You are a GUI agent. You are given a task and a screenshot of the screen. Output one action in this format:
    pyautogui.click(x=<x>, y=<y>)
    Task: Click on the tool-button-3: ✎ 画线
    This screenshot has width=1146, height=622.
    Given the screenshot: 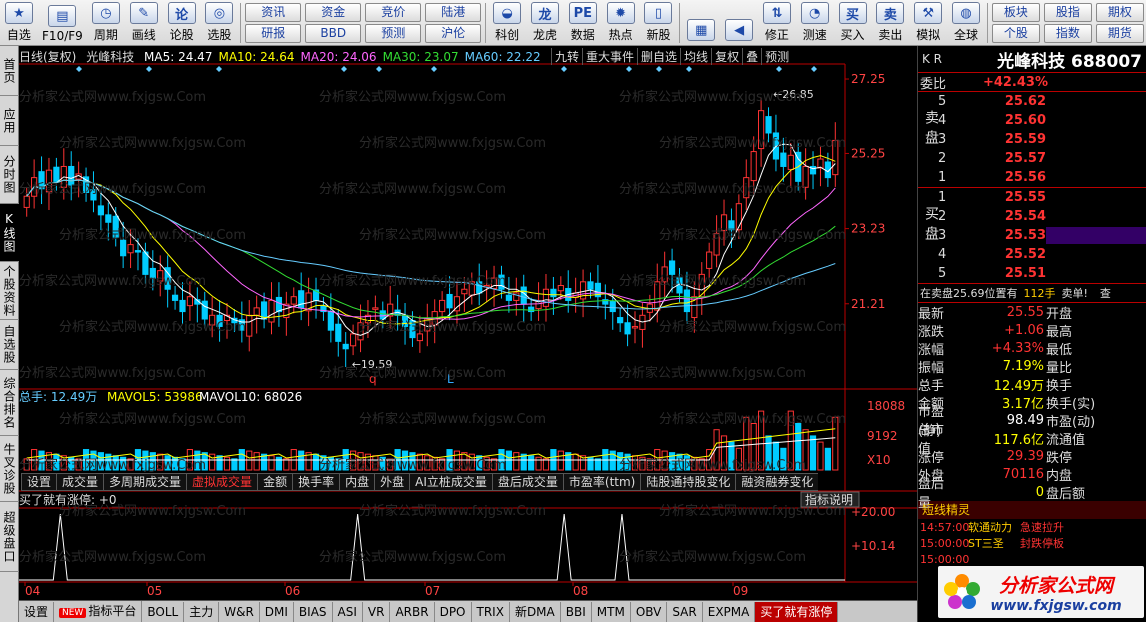 What is the action you would take?
    pyautogui.click(x=144, y=23)
    